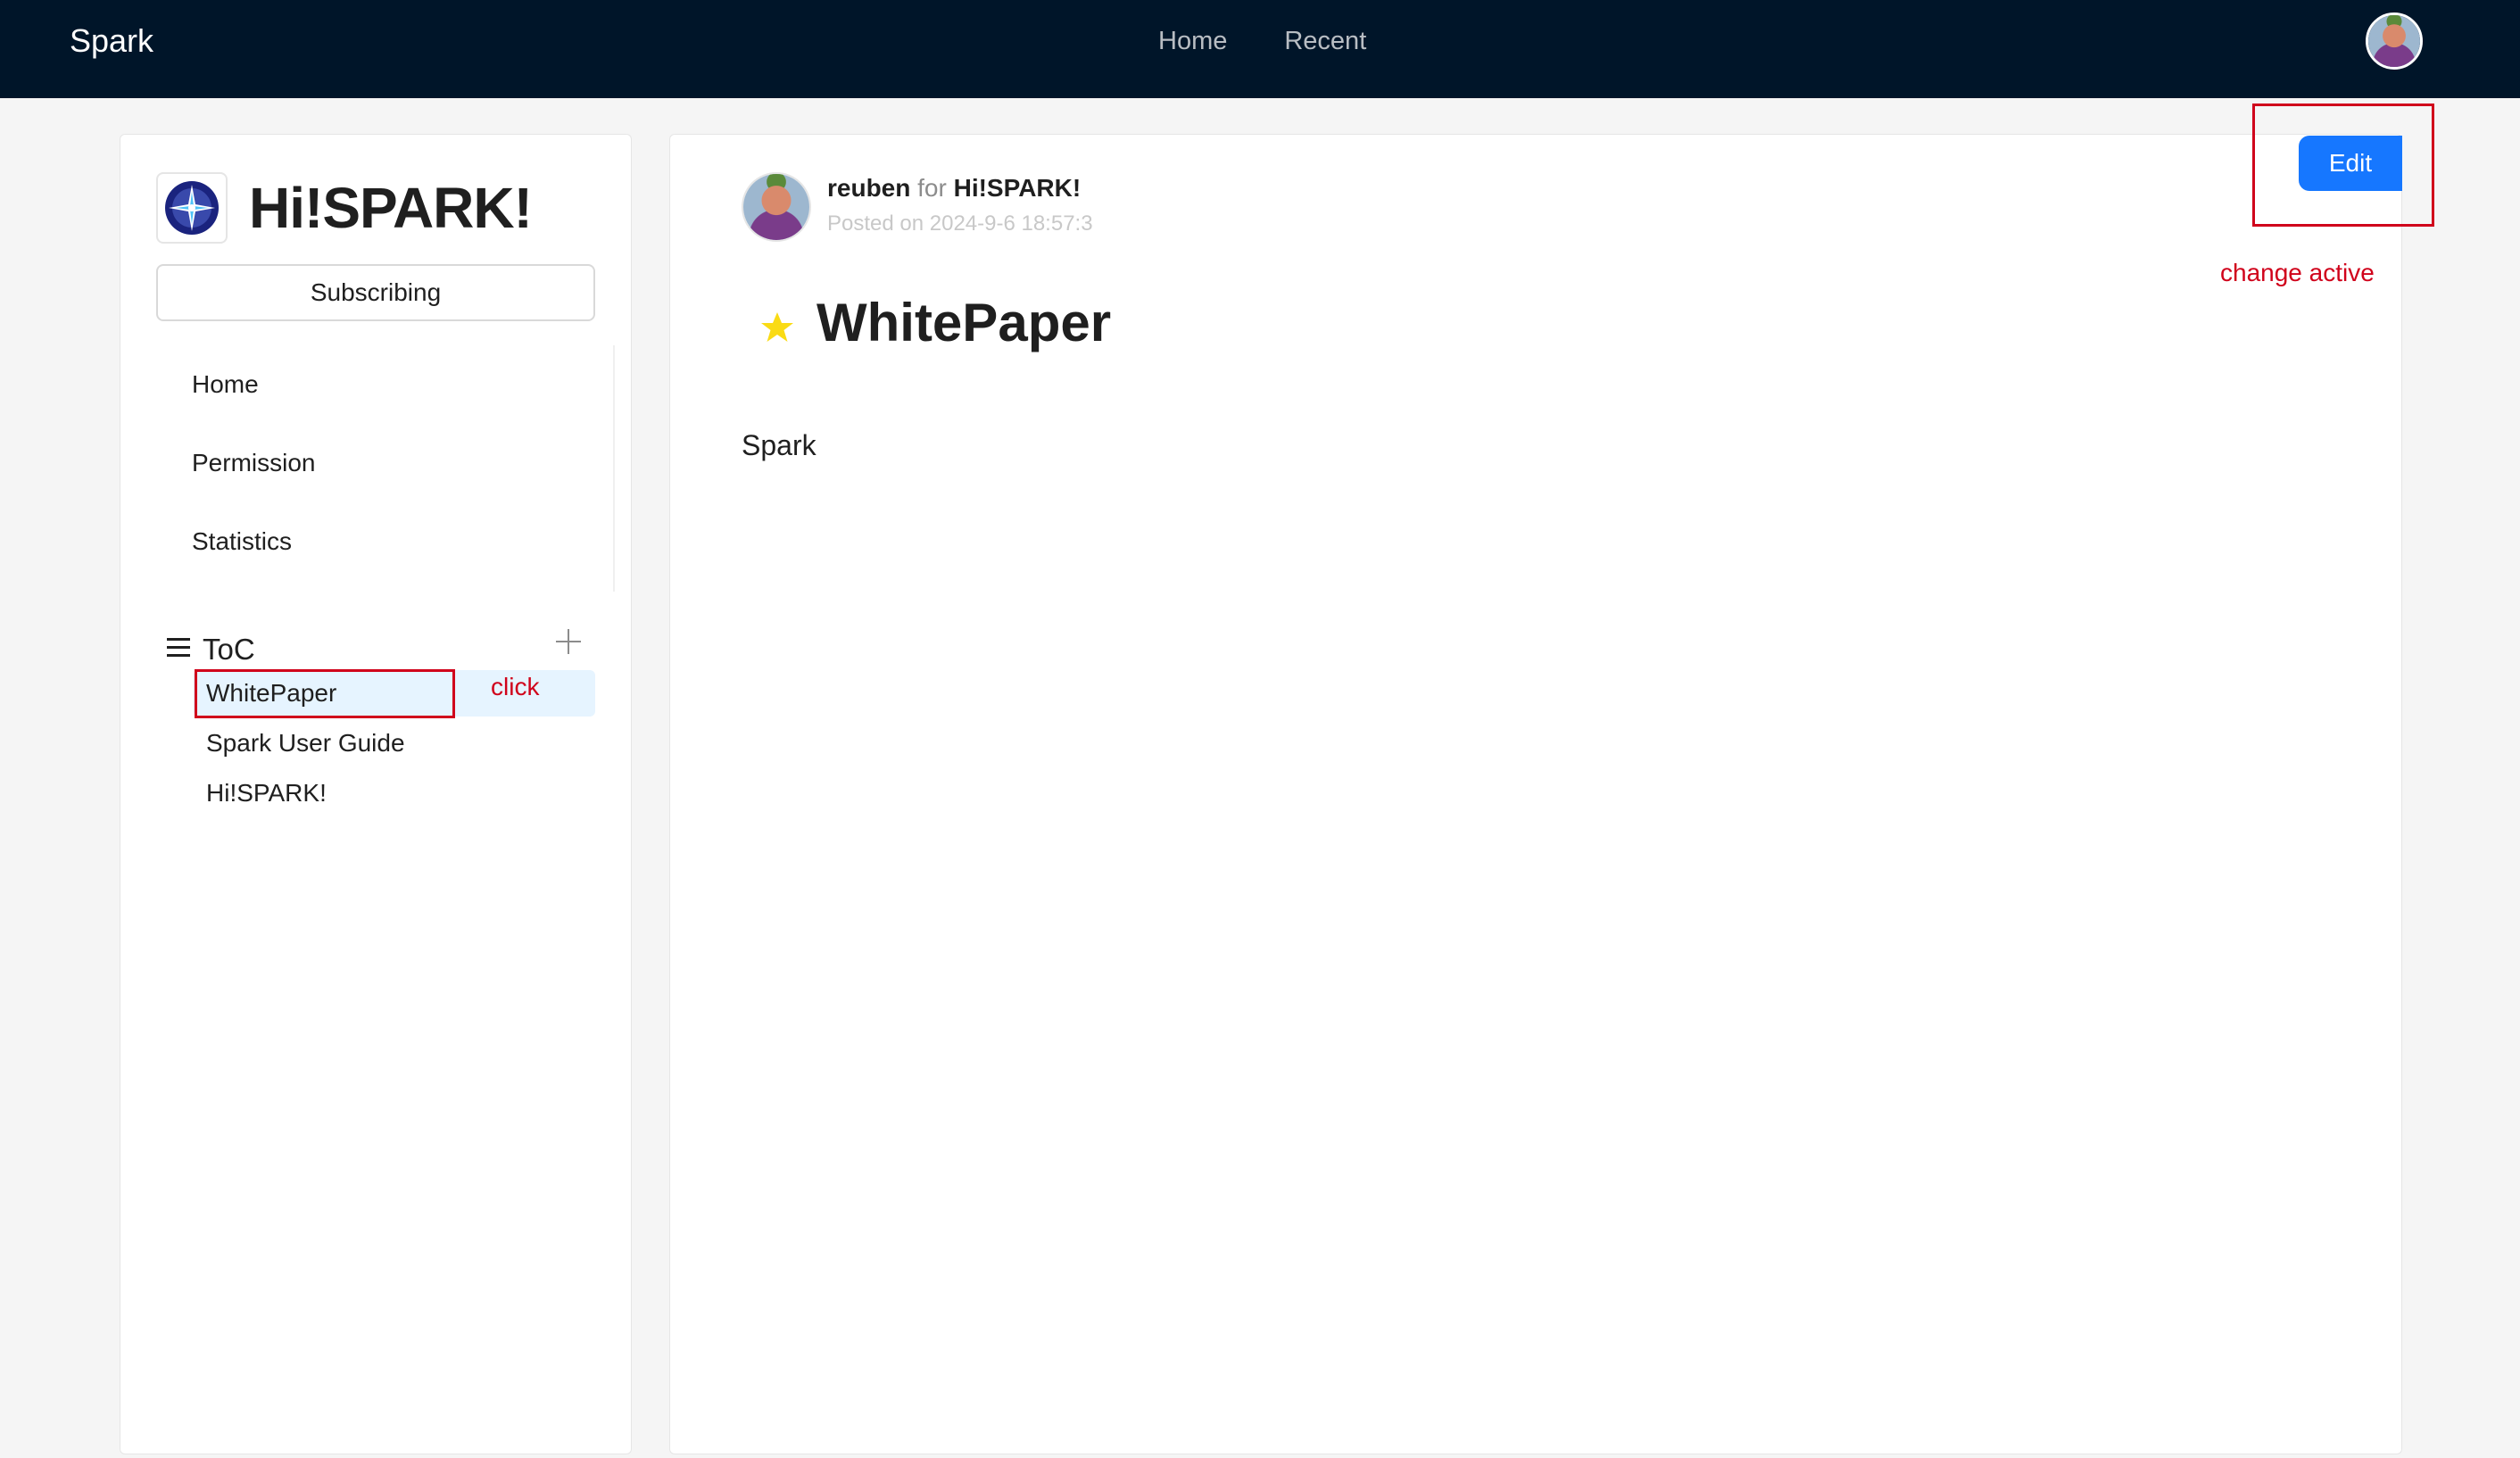  Describe the element at coordinates (1325, 41) in the screenshot. I see `nav-recent-link: Recent` at that location.